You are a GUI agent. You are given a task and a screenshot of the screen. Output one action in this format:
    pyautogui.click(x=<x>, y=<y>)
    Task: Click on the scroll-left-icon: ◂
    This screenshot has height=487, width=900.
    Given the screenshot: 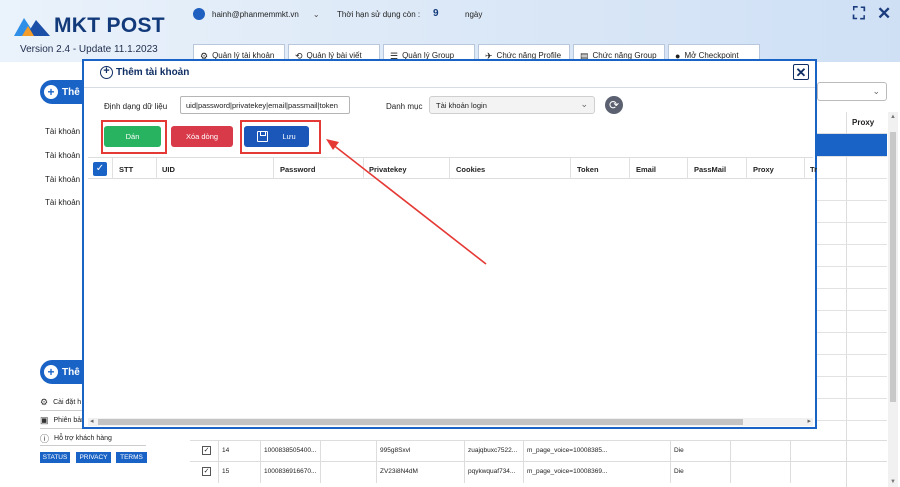 What is the action you would take?
    pyautogui.click(x=92, y=421)
    